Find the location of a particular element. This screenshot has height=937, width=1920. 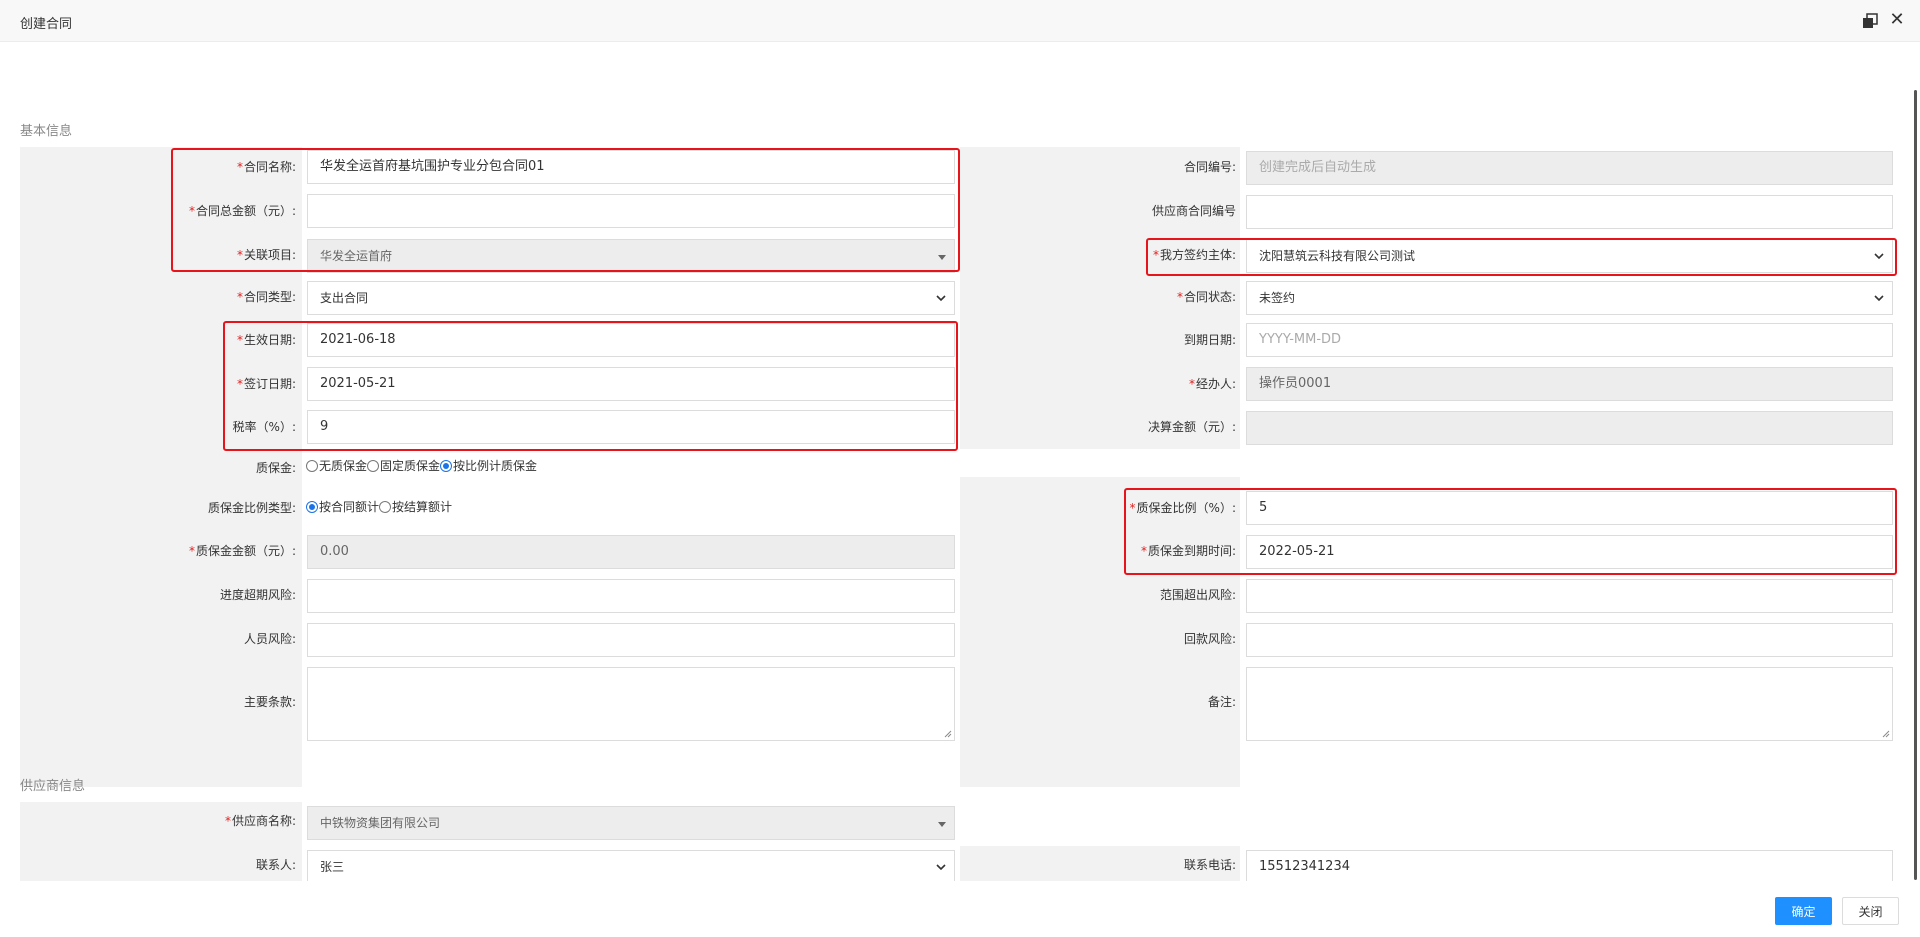

retention-ratio-type-label: 质保金比例类型: is located at coordinates (251, 508).